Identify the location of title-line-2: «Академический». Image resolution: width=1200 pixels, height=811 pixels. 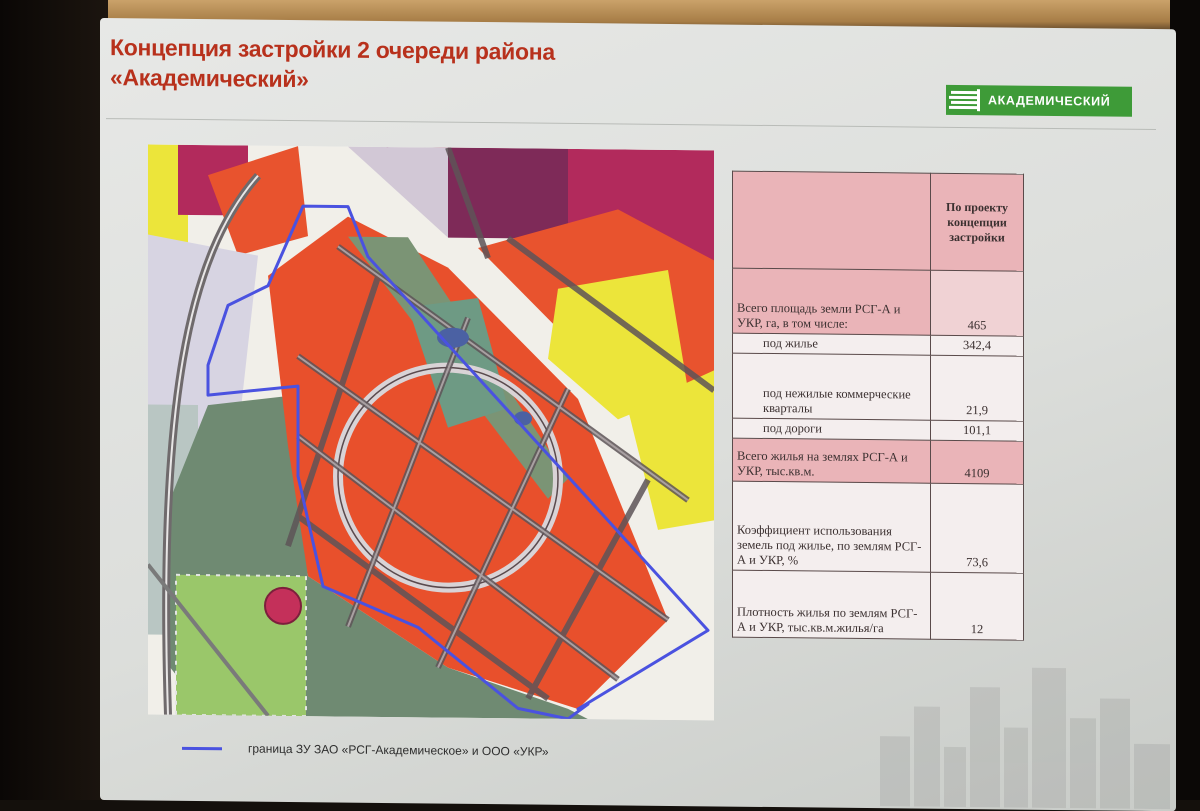
(209, 78).